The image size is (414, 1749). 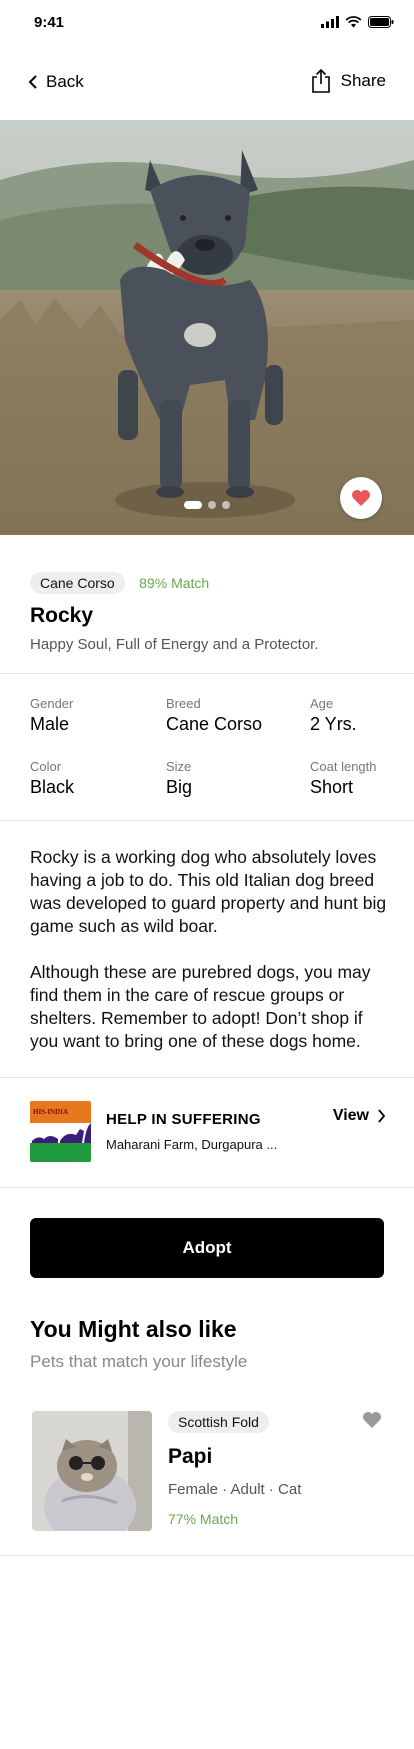 I want to click on breed-chip: Cane Corso, so click(x=77, y=583).